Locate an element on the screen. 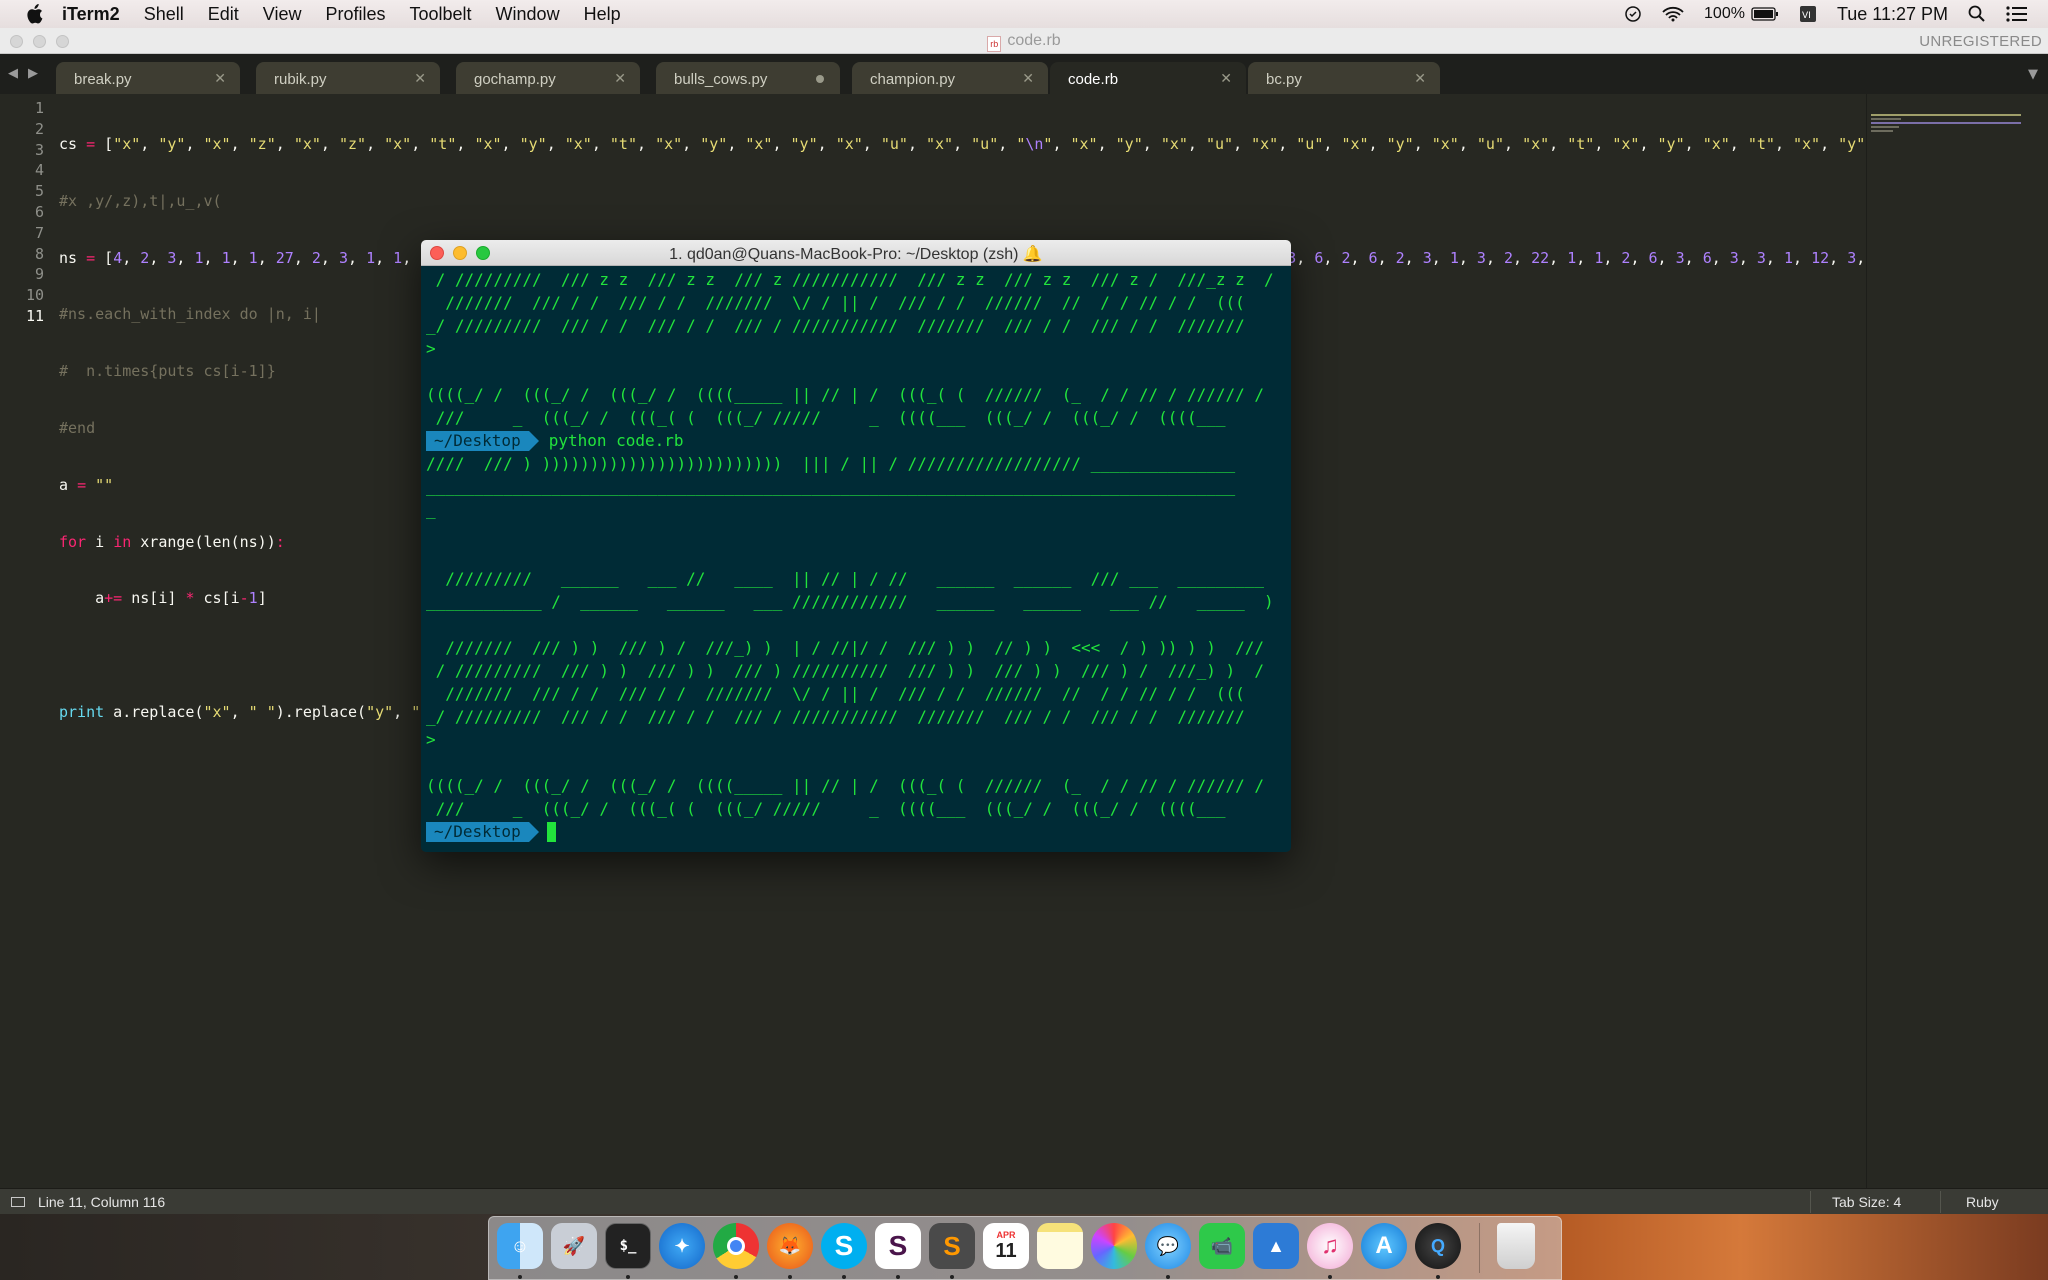  panel-toggle-icon is located at coordinates (18, 1202).